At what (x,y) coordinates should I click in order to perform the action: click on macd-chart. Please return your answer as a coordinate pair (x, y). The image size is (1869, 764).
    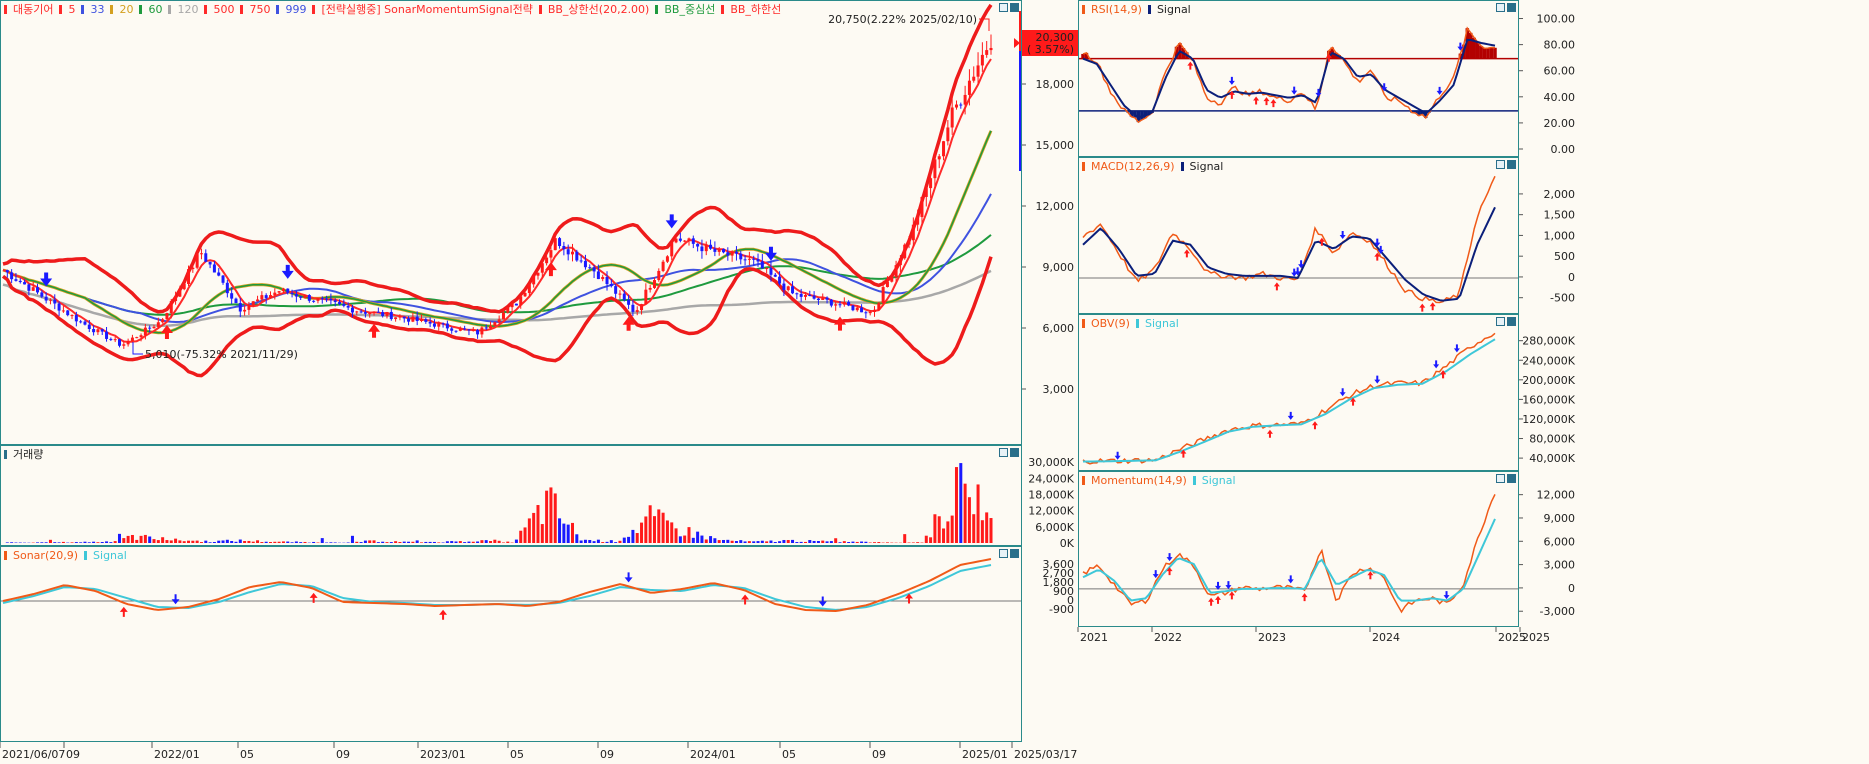
    Looking at the image, I should click on (1298, 235).